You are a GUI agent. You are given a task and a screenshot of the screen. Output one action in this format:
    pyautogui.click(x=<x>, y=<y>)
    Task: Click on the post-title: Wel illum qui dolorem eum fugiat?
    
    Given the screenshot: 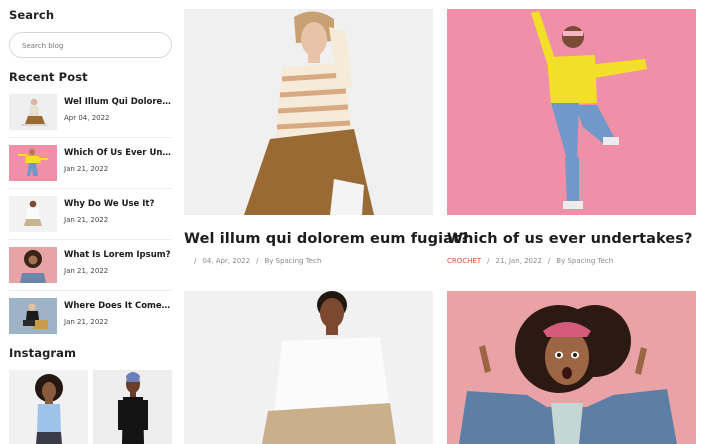 What is the action you would take?
    pyautogui.click(x=326, y=239)
    